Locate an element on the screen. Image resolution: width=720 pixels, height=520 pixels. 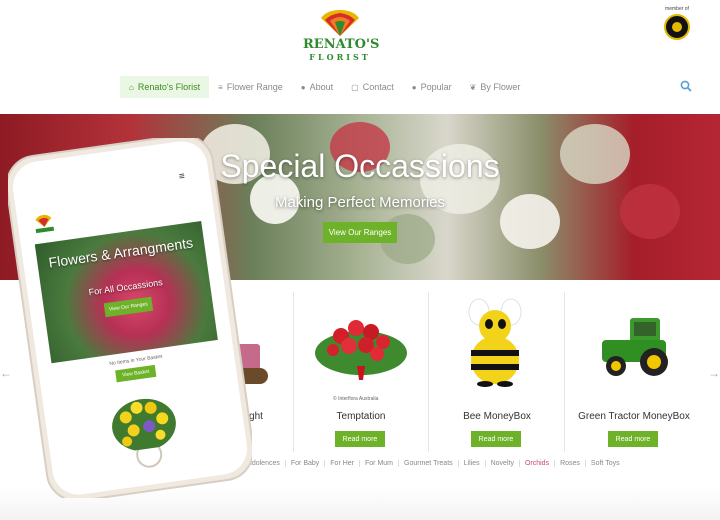
nav-label: Flower Range is located at coordinates (254, 87).